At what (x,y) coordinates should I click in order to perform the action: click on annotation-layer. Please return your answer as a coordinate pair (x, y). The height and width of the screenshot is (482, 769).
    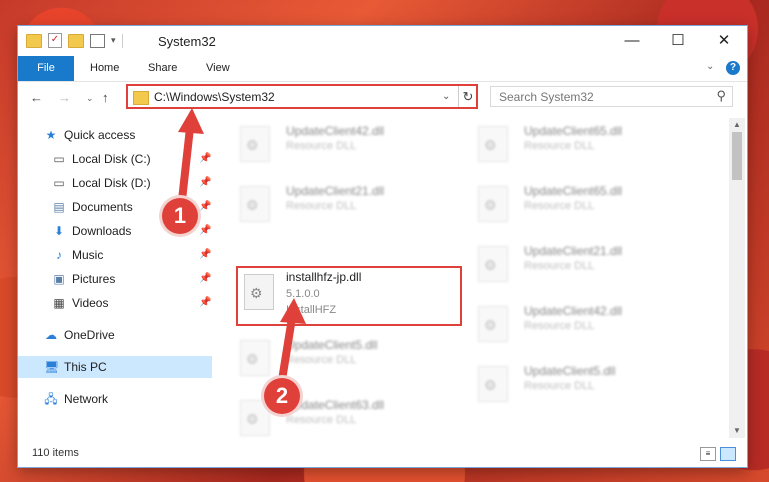
    Looking at the image, I should click on (242, 246).